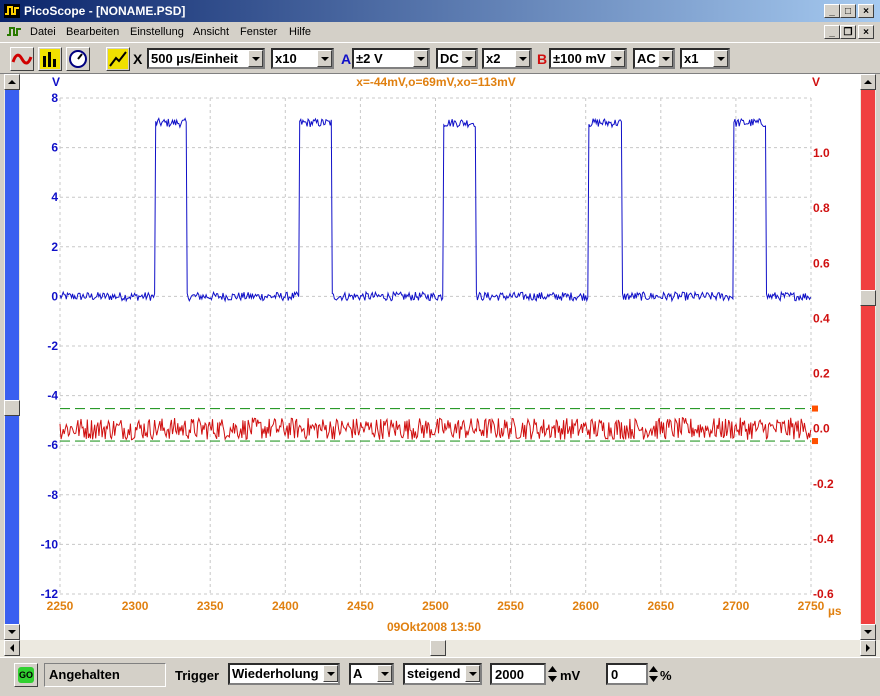 Image resolution: width=880 pixels, height=696 pixels. What do you see at coordinates (54, 197) in the screenshot?
I see `left-tick-label: 4` at bounding box center [54, 197].